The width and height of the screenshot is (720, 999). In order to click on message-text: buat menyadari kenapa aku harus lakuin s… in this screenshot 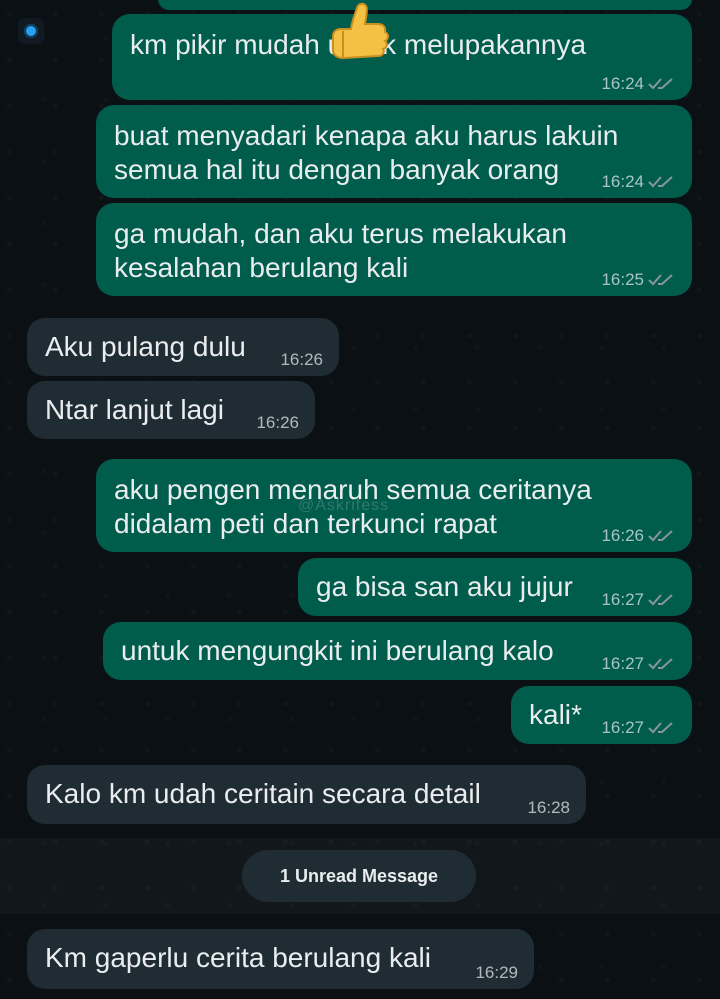, I will do `click(366, 152)`.